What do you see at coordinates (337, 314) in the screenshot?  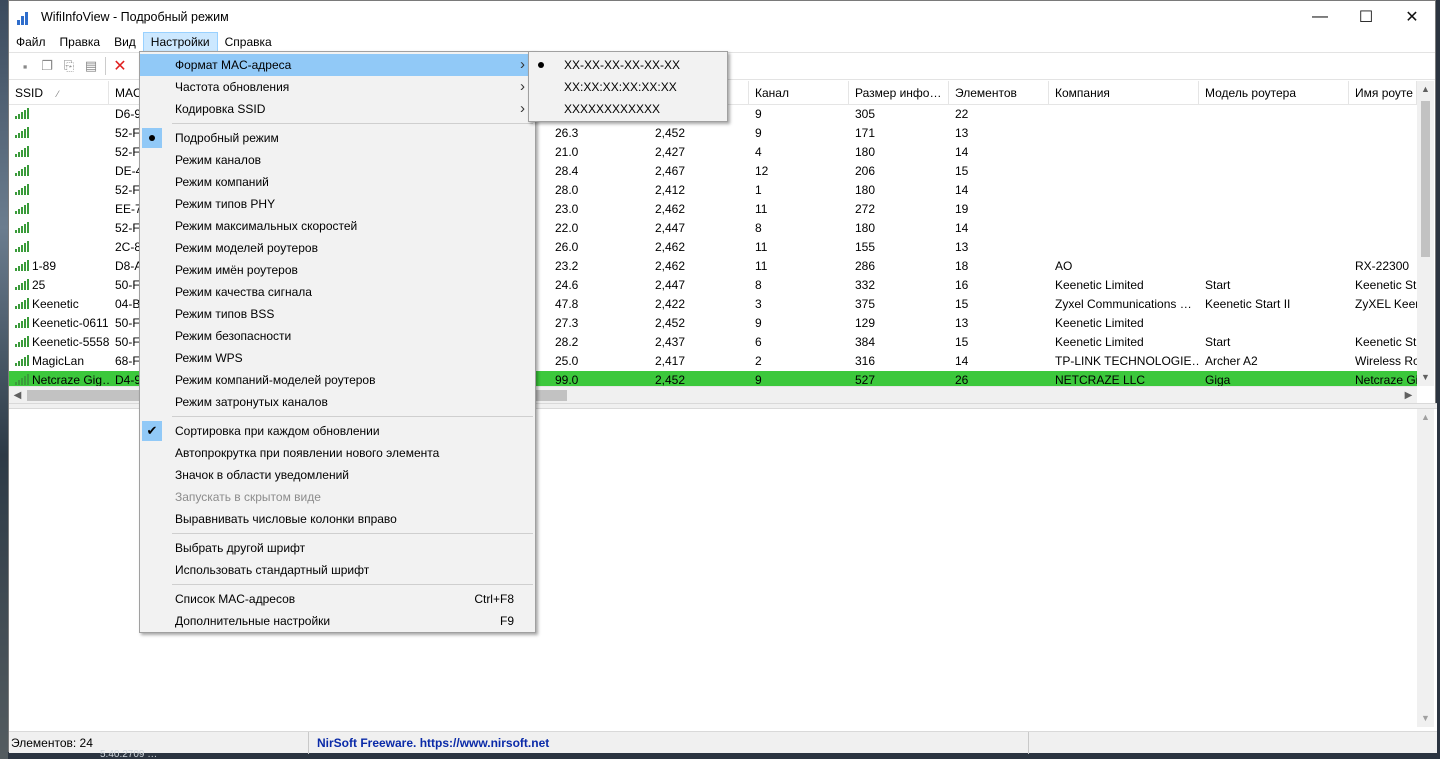 I see `menu-item: Режим типов BSS` at bounding box center [337, 314].